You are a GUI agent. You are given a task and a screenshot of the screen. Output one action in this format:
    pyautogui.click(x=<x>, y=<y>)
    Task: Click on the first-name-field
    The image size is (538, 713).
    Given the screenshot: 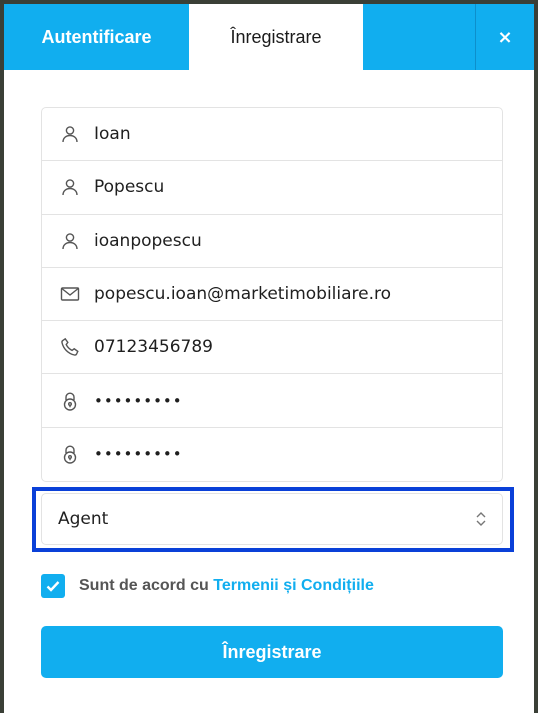 What is the action you would take?
    pyautogui.click(x=298, y=134)
    